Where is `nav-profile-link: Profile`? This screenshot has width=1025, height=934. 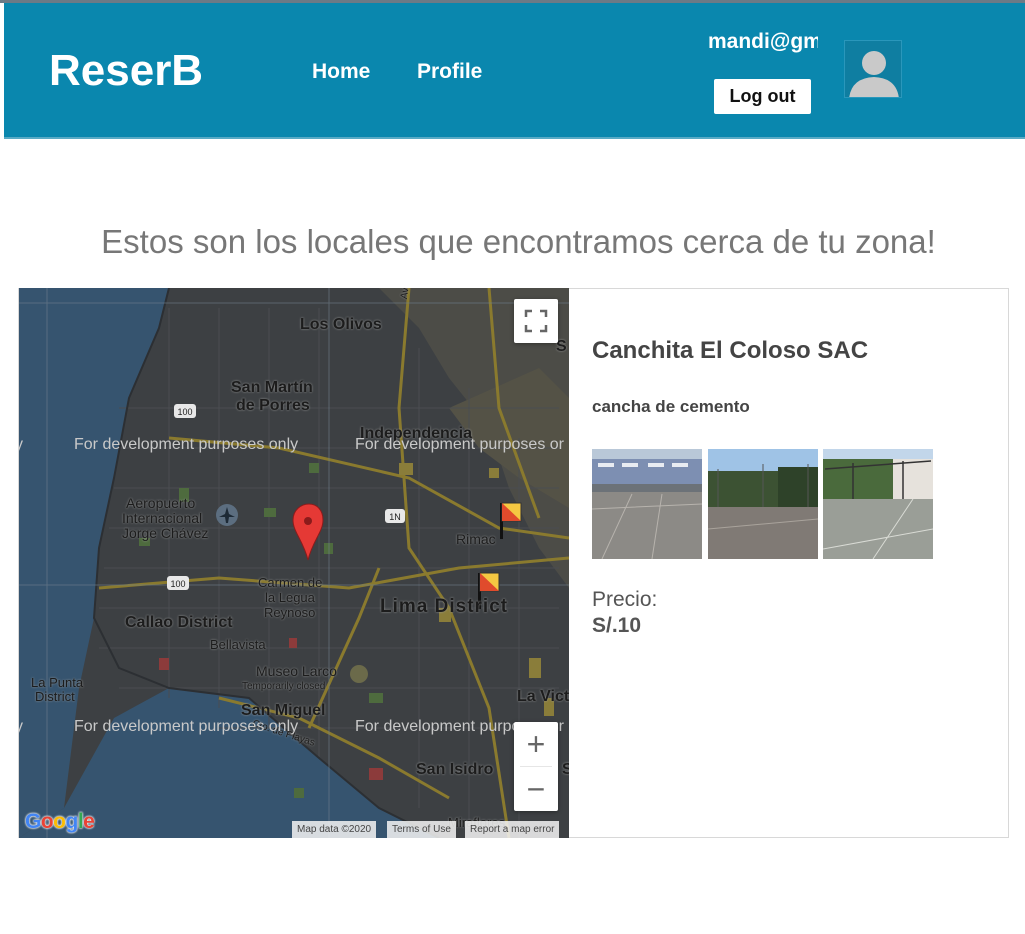 nav-profile-link: Profile is located at coordinates (449, 72).